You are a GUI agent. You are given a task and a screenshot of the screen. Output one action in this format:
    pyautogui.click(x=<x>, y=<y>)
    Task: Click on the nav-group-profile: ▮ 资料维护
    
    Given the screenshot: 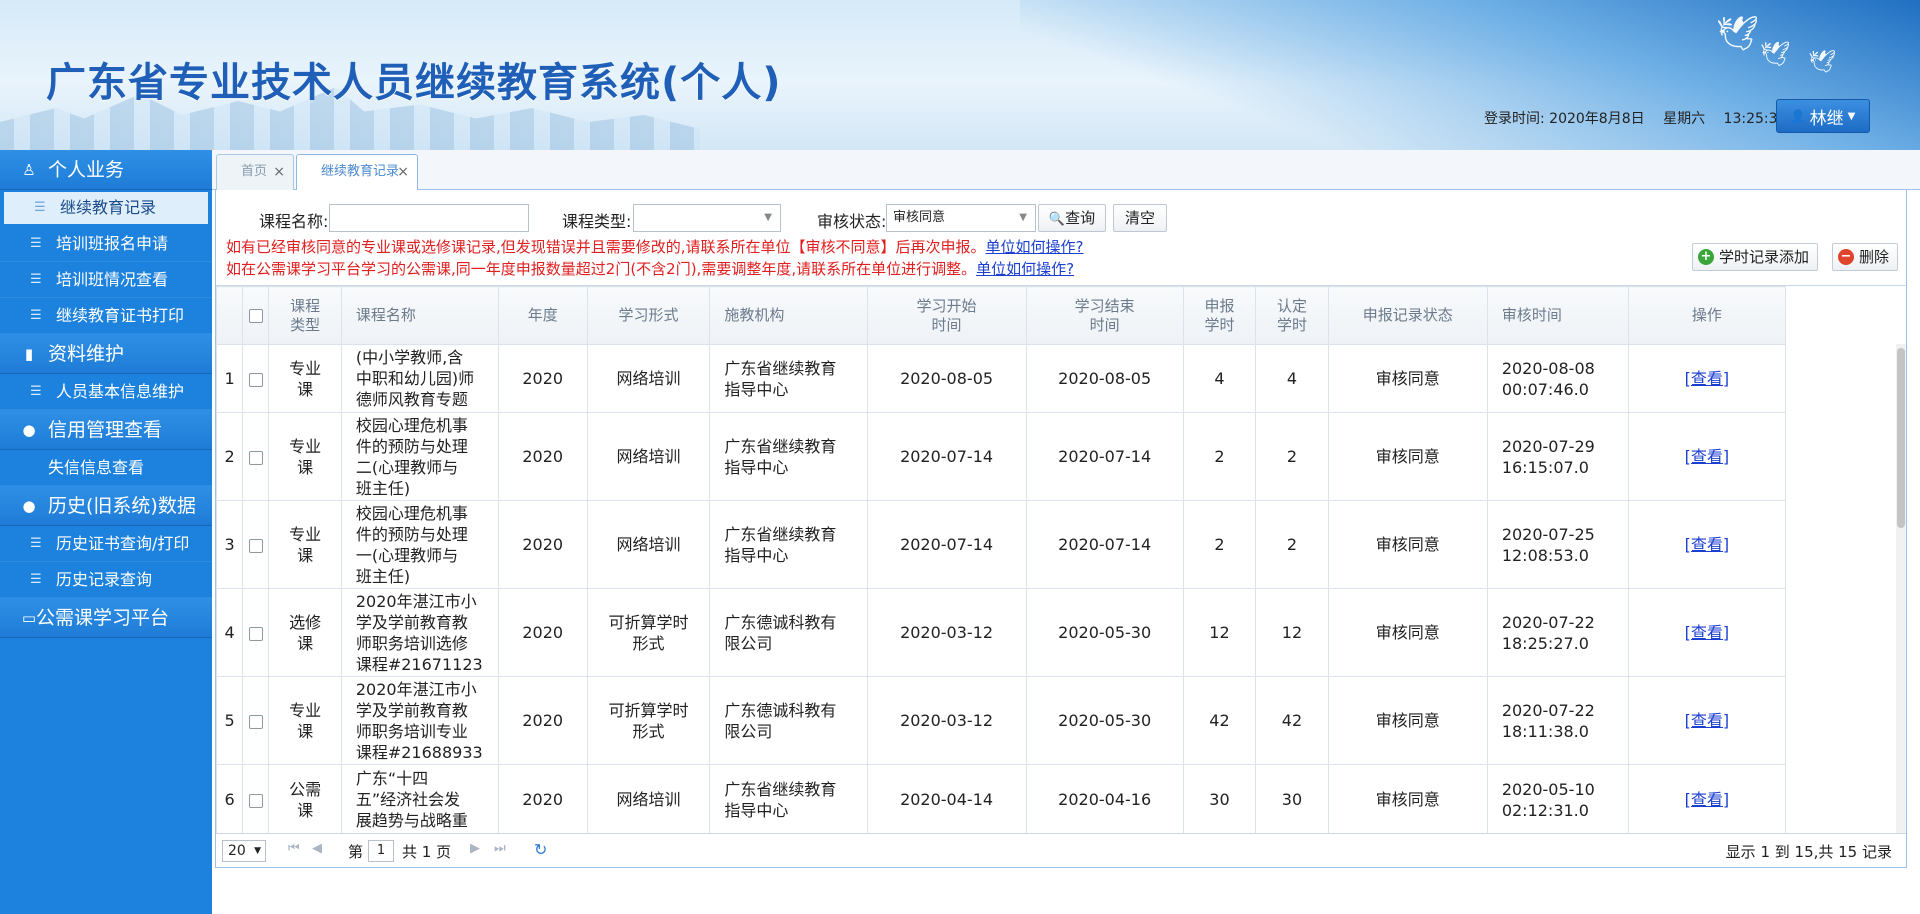 What is the action you would take?
    pyautogui.click(x=106, y=354)
    